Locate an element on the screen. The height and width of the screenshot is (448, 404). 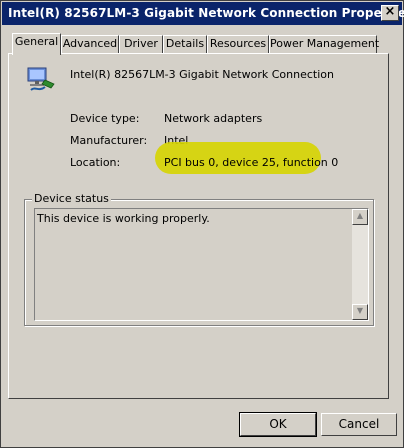
tab-label: Resources is located at coordinates (238, 43).